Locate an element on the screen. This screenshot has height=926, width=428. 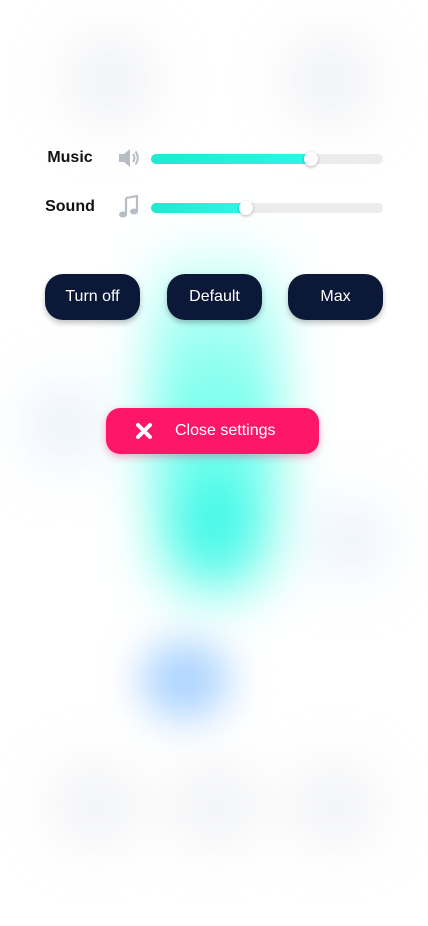
sound-slider is located at coordinates (267, 208).